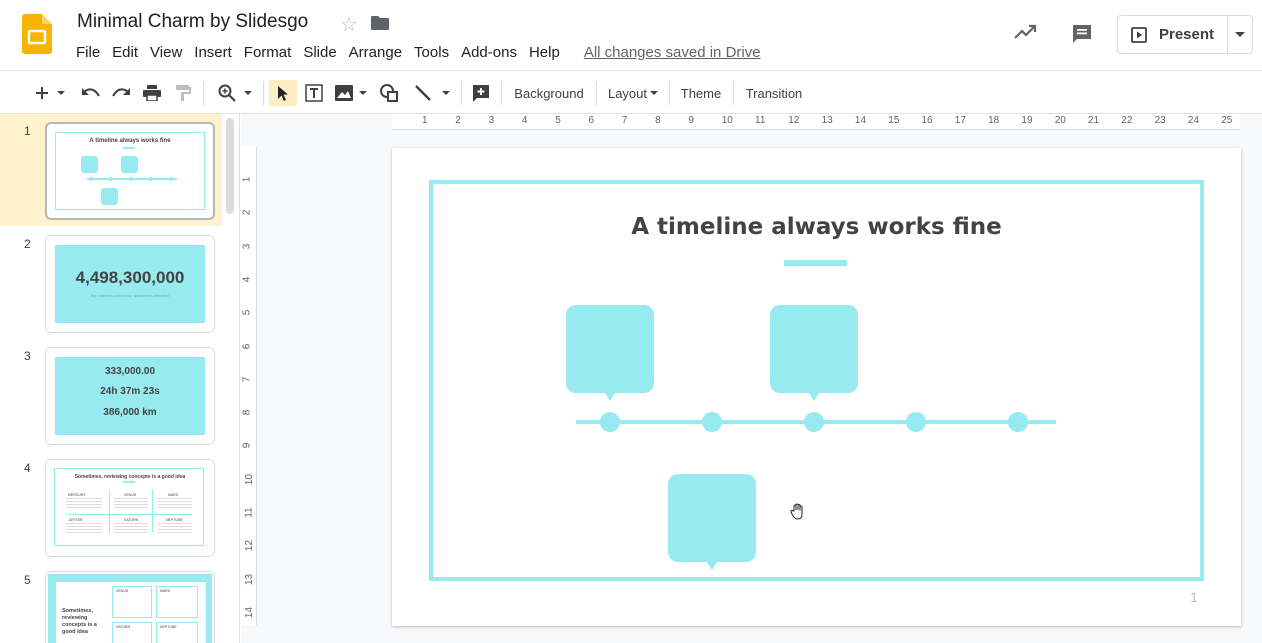 Image resolution: width=1262 pixels, height=643 pixels. Describe the element at coordinates (165, 591) in the screenshot. I see `thumb-label: MARS` at that location.